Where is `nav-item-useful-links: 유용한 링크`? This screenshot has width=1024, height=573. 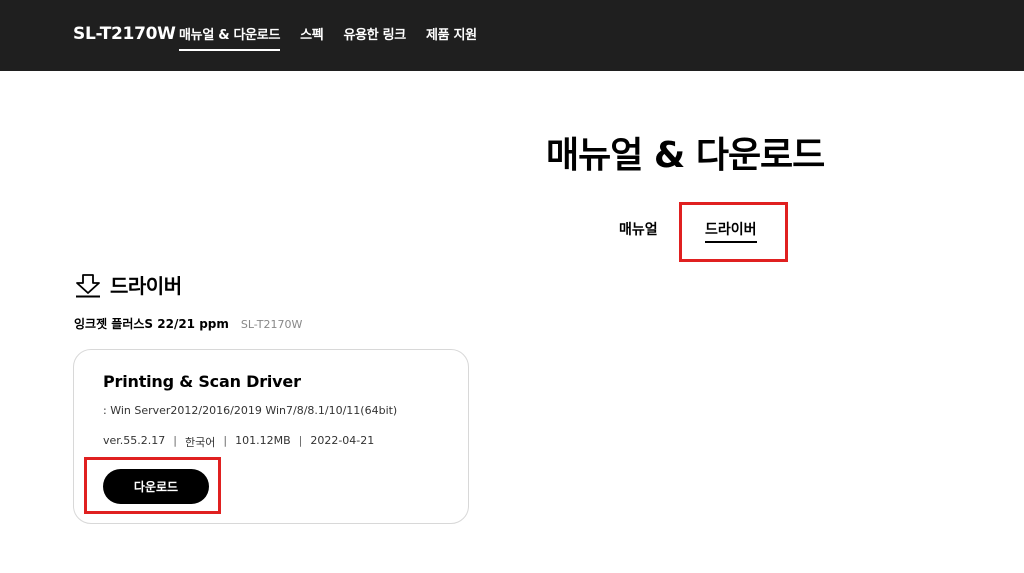 nav-item-useful-links: 유용한 링크 is located at coordinates (374, 35).